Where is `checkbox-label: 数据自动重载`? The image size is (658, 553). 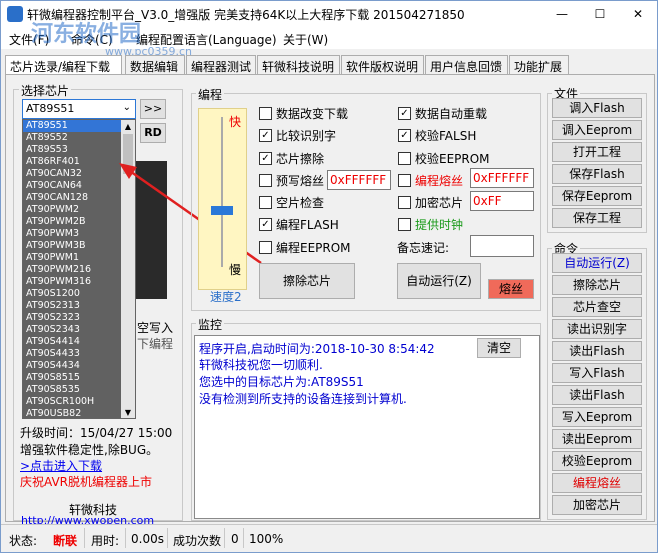
checkbox-label: 数据自动重载 is located at coordinates (451, 114).